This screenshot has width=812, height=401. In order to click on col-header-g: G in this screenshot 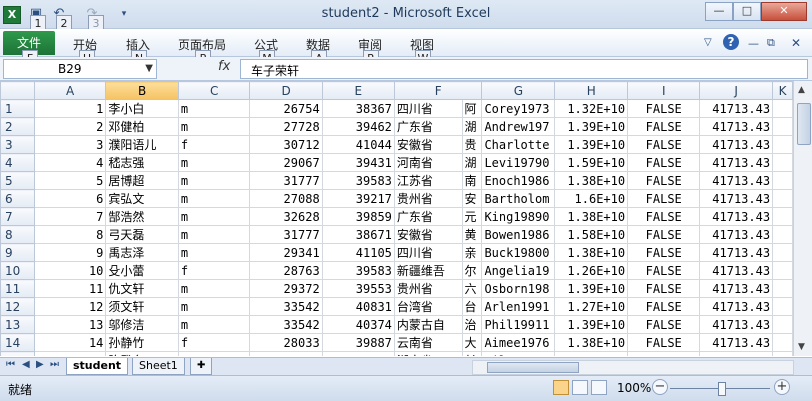, I will do `click(518, 90)`.